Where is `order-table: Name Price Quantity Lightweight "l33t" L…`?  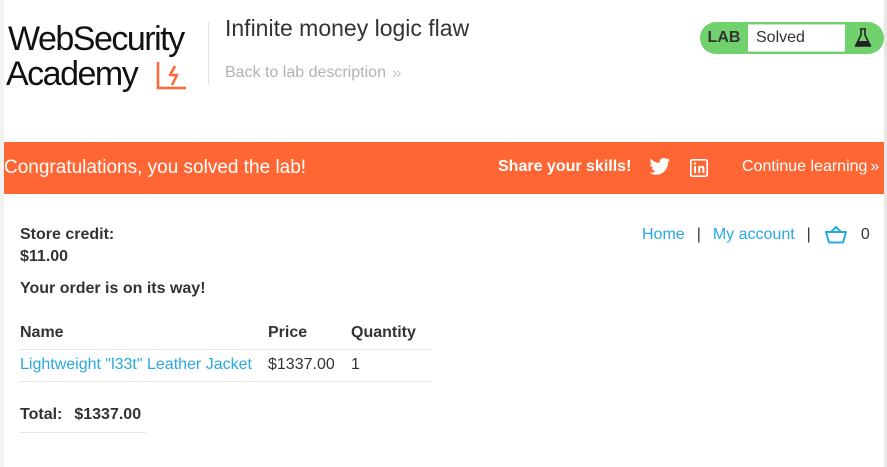
order-table: Name Price Quantity Lightweight "l33t" L… is located at coordinates (226, 350).